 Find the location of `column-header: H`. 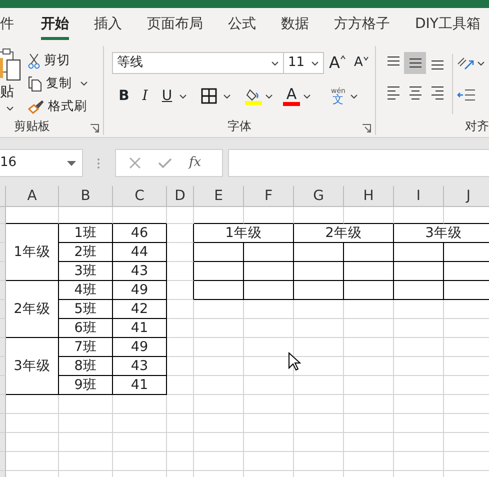

column-header: H is located at coordinates (369, 196).